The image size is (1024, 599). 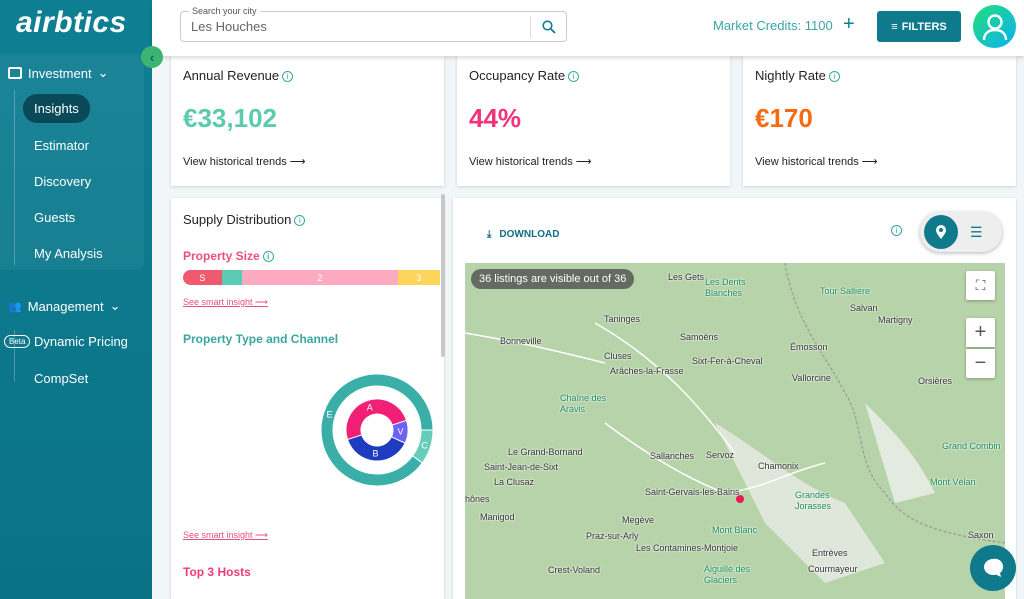 I want to click on download-button: ⤓ DOWNLOAD, so click(x=523, y=234).